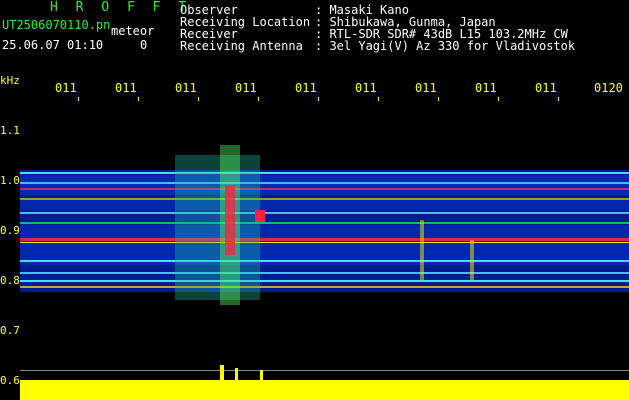 The image size is (629, 400). I want to click on observation-datetime: 25.06.07 01:10, so click(53, 45).